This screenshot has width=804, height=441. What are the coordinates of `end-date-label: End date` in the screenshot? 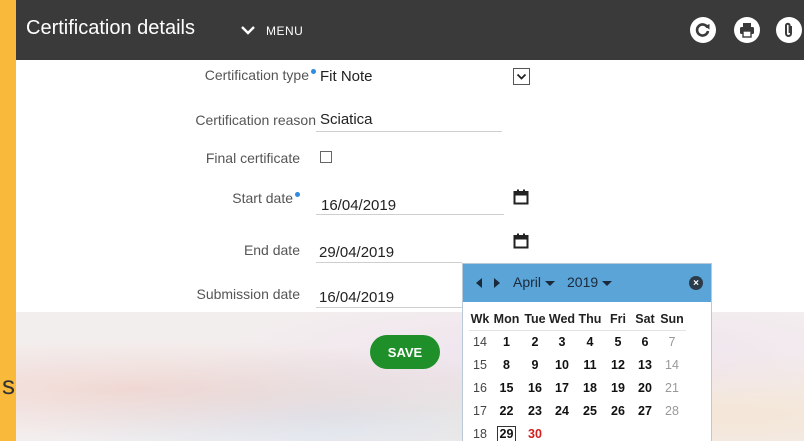 It's located at (271, 250).